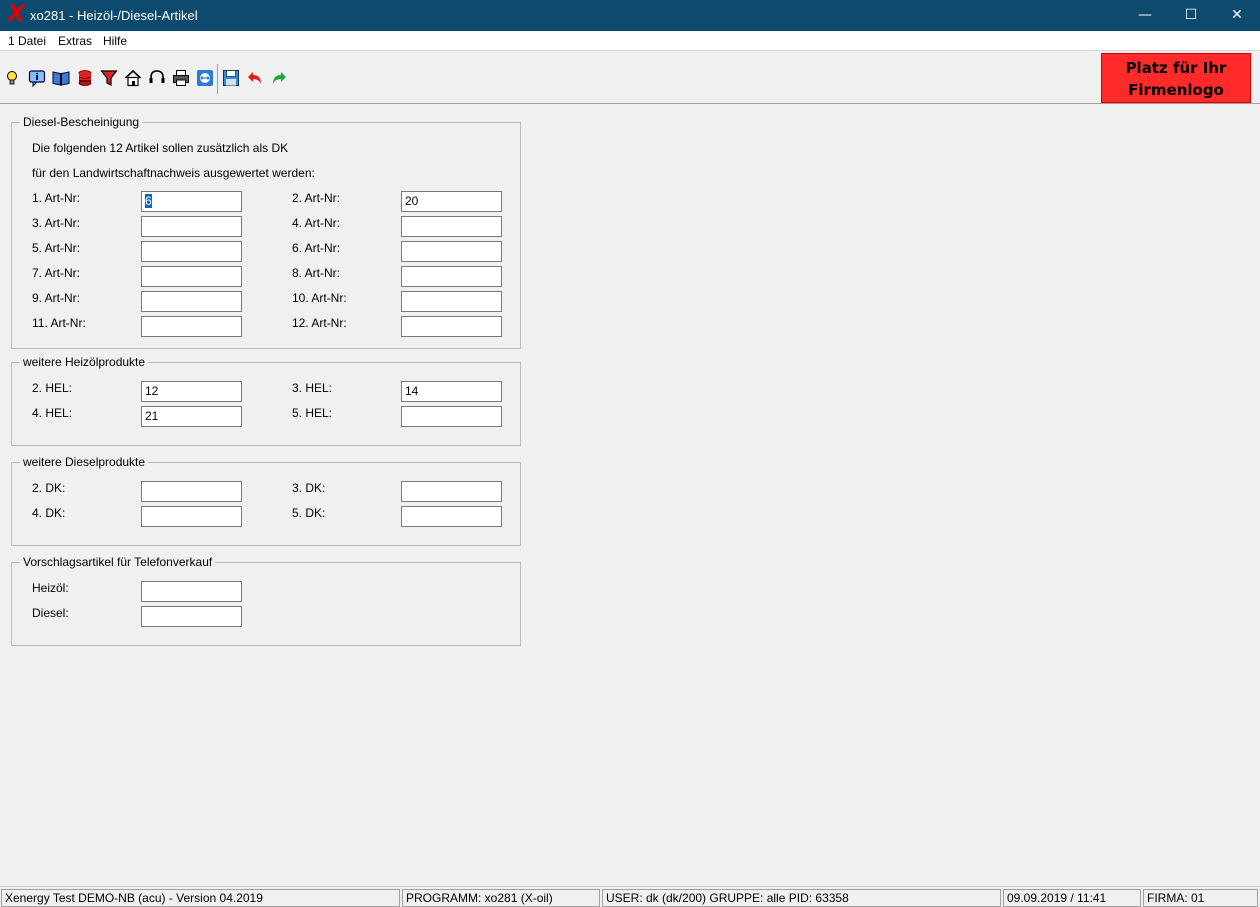 The width and height of the screenshot is (1260, 907). I want to click on art-nr-3-input, so click(191, 226).